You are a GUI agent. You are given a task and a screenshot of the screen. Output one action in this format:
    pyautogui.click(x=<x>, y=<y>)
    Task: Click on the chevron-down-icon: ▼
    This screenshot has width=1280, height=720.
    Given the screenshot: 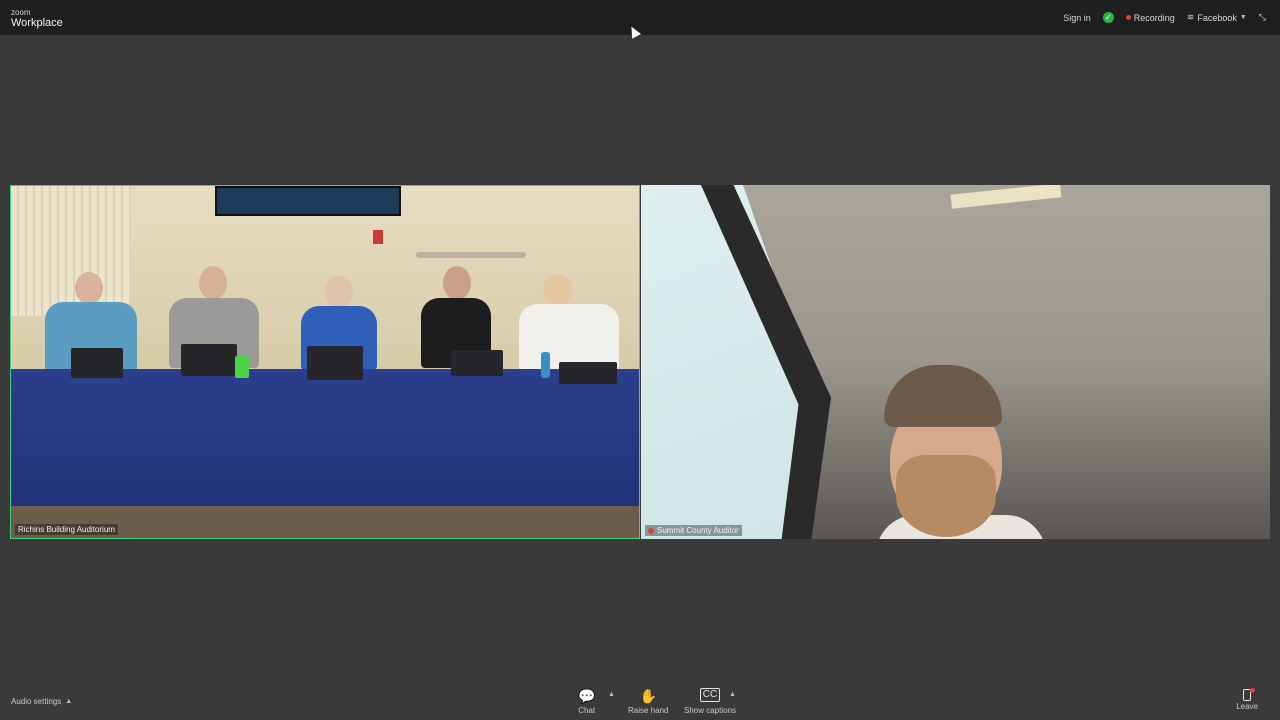 What is the action you would take?
    pyautogui.click(x=1243, y=17)
    